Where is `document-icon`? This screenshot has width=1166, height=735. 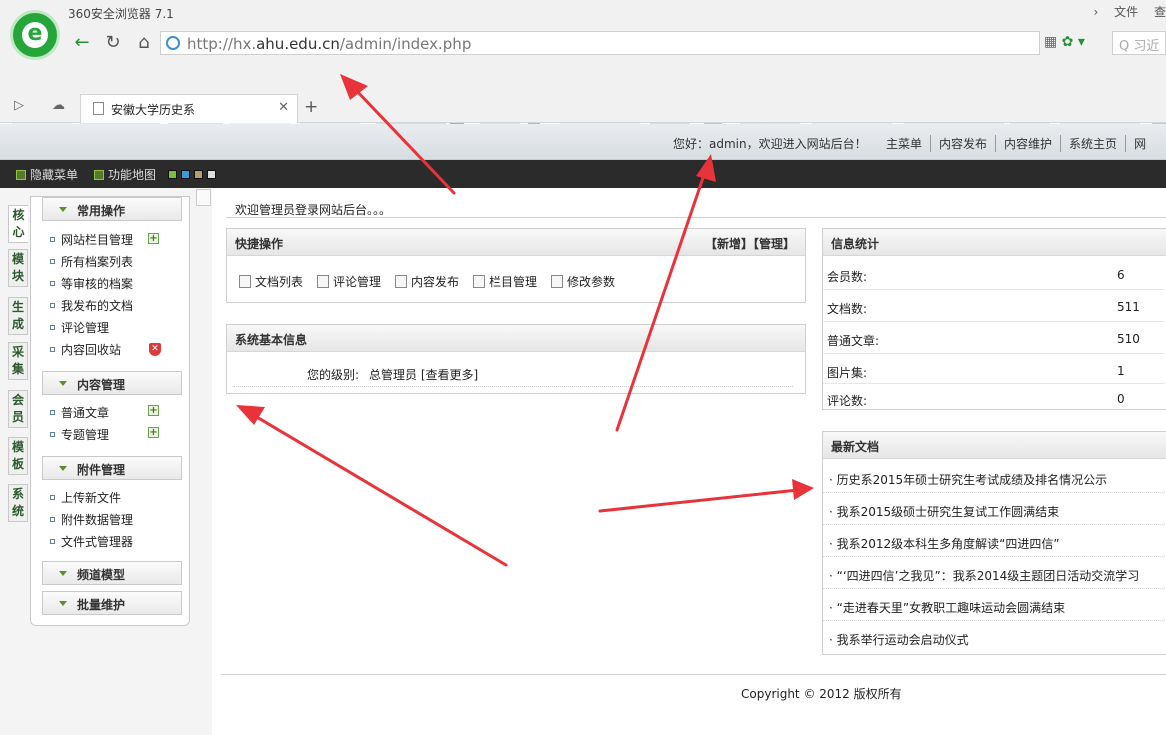 document-icon is located at coordinates (245, 281).